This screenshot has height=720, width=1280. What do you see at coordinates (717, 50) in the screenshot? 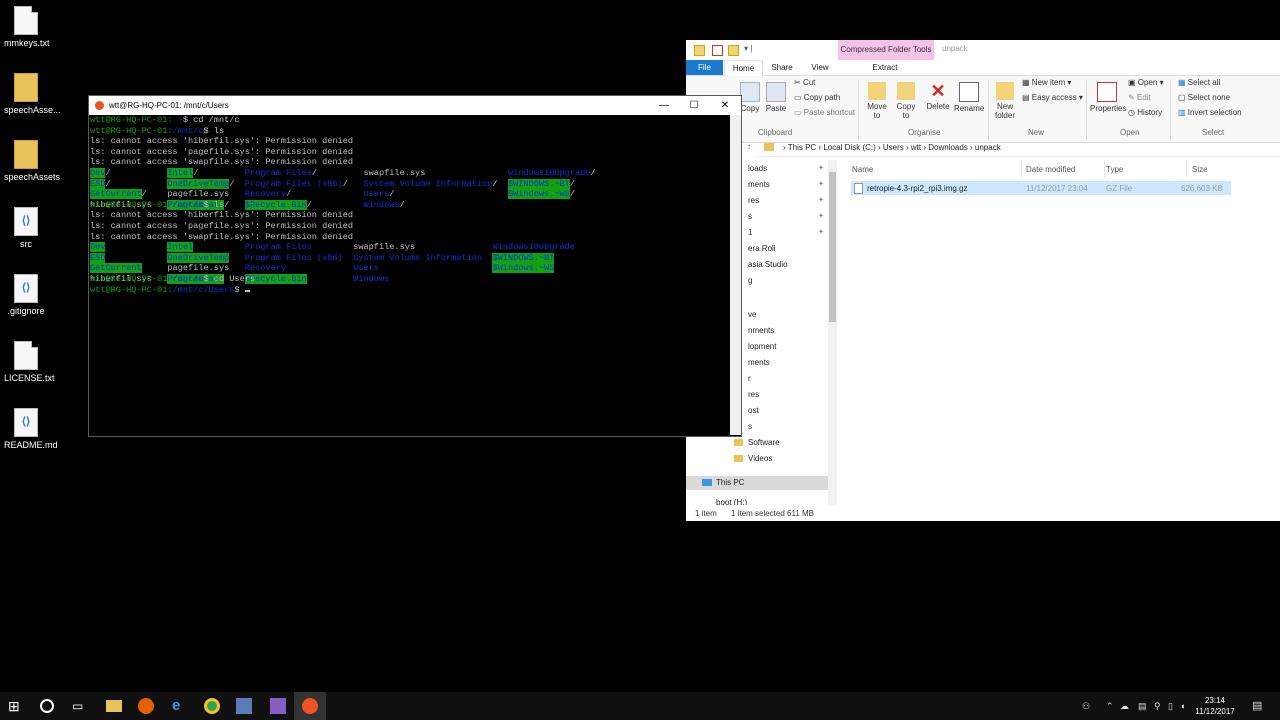
I see `properties-icon` at bounding box center [717, 50].